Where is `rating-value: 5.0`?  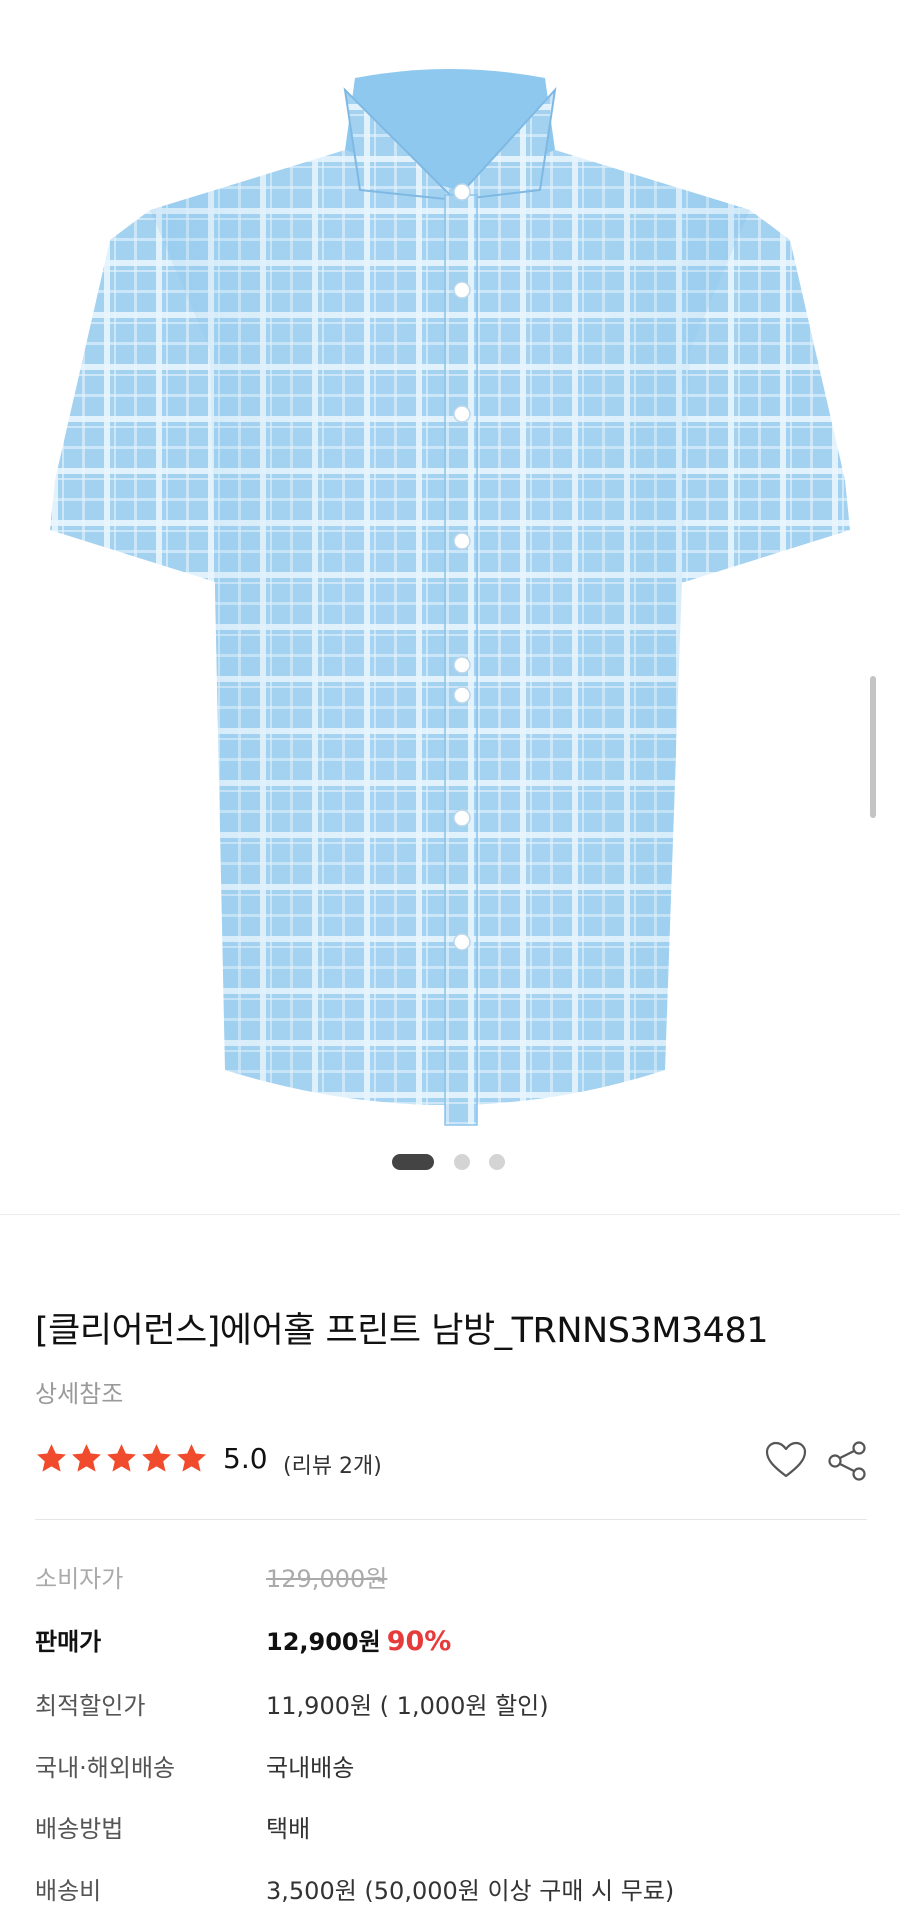
rating-value: 5.0 is located at coordinates (245, 1458).